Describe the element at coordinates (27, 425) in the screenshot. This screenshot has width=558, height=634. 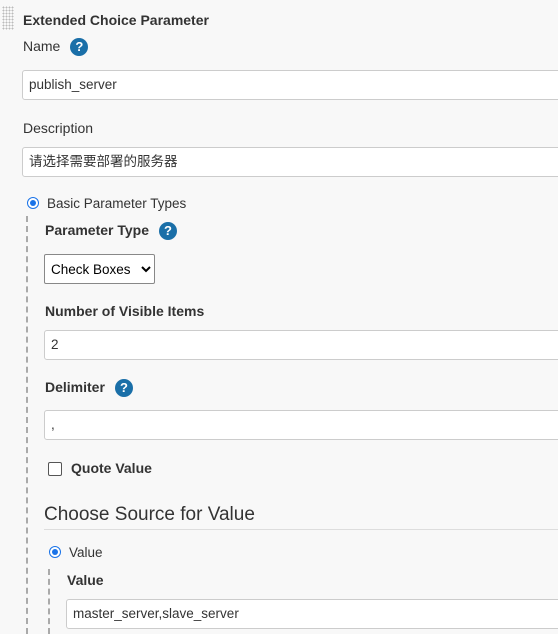
I see `section-divider` at that location.